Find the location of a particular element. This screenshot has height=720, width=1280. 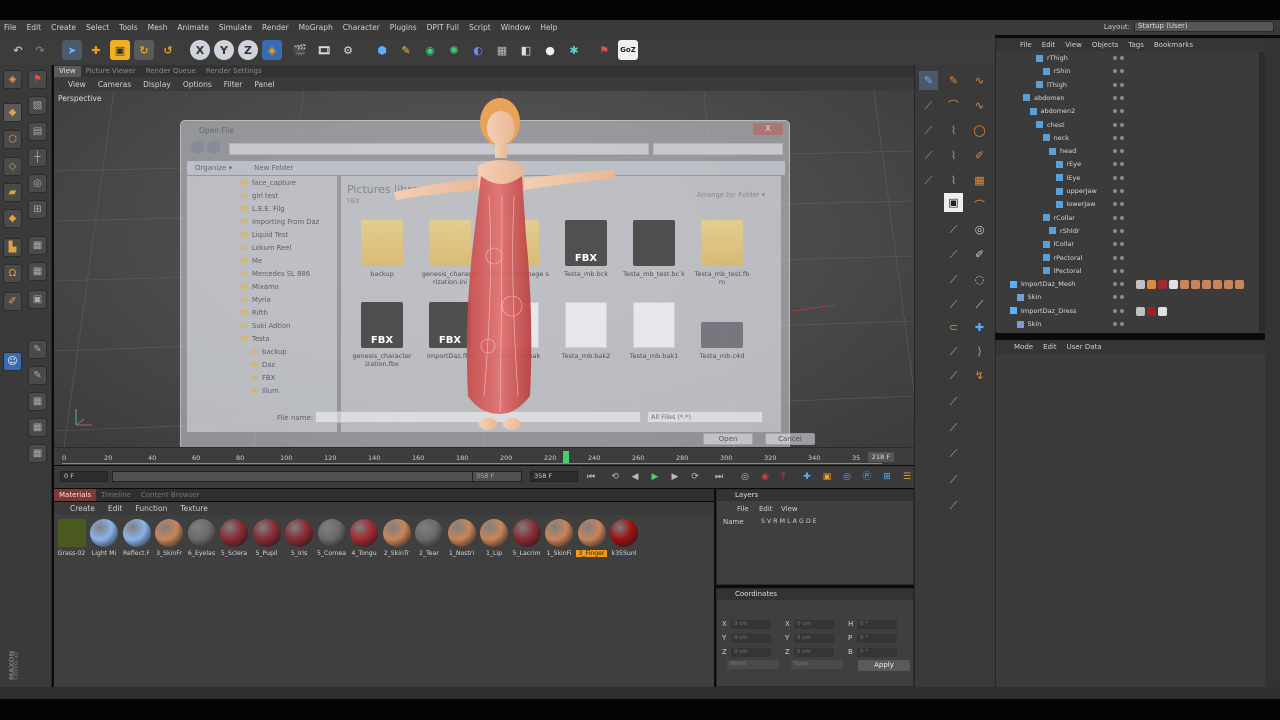

material-swatch: k35Sunl is located at coordinates (624, 538).